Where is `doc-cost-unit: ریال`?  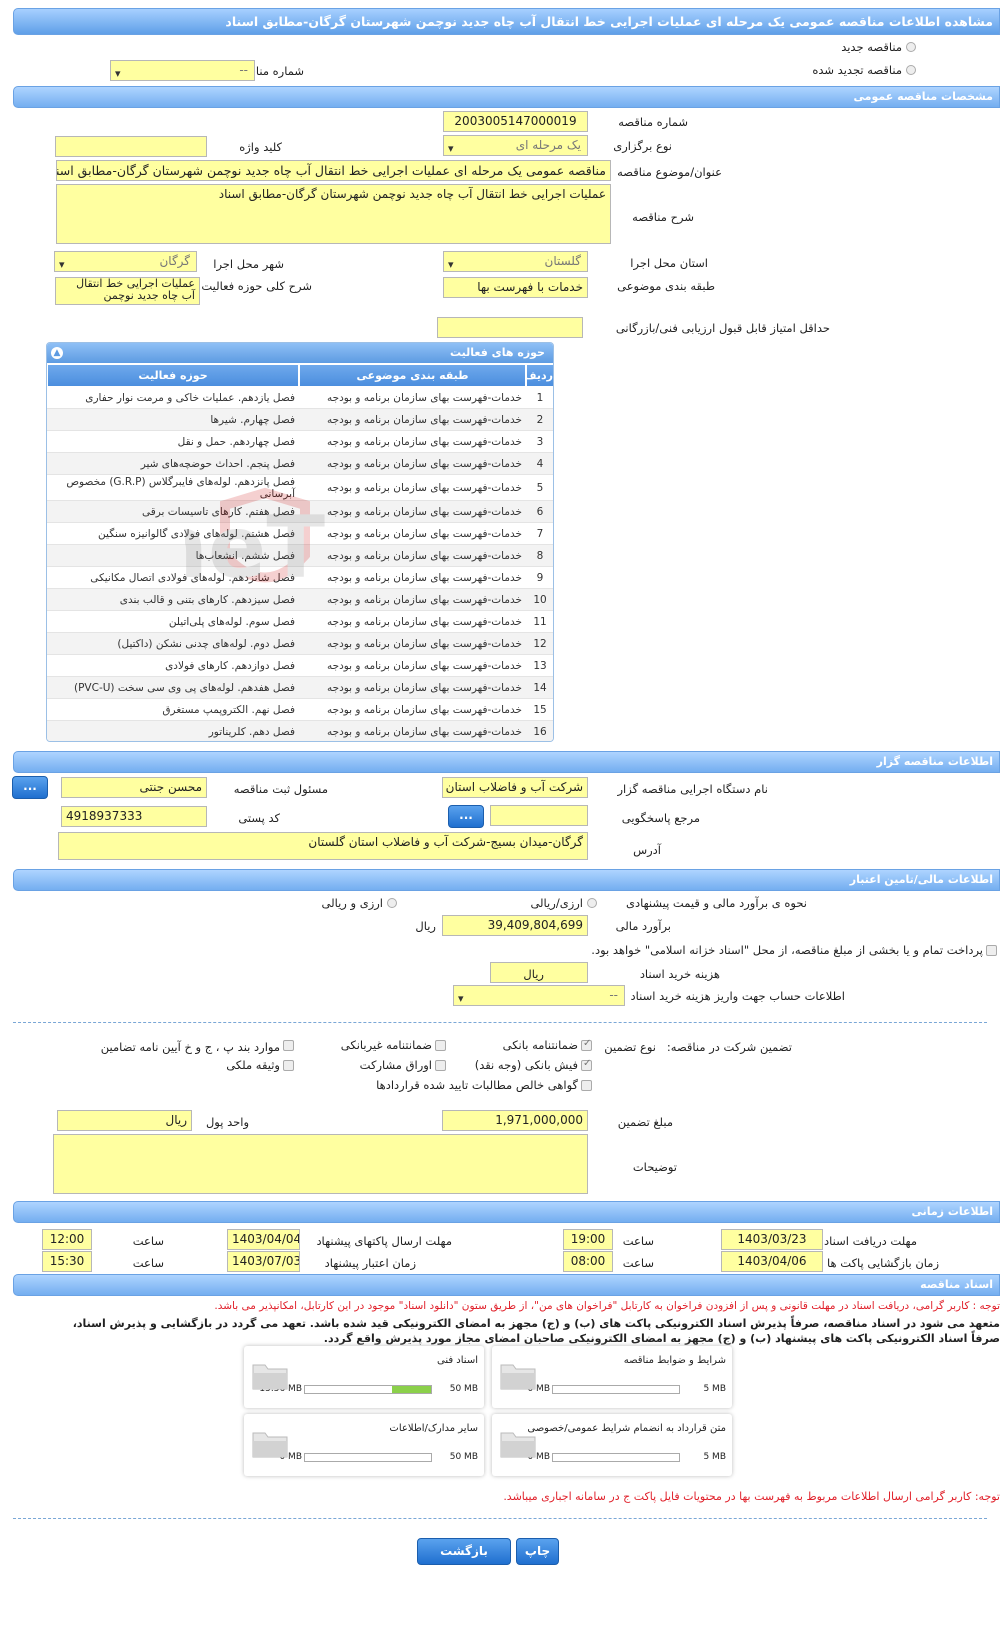 doc-cost-unit: ریال is located at coordinates (533, 974).